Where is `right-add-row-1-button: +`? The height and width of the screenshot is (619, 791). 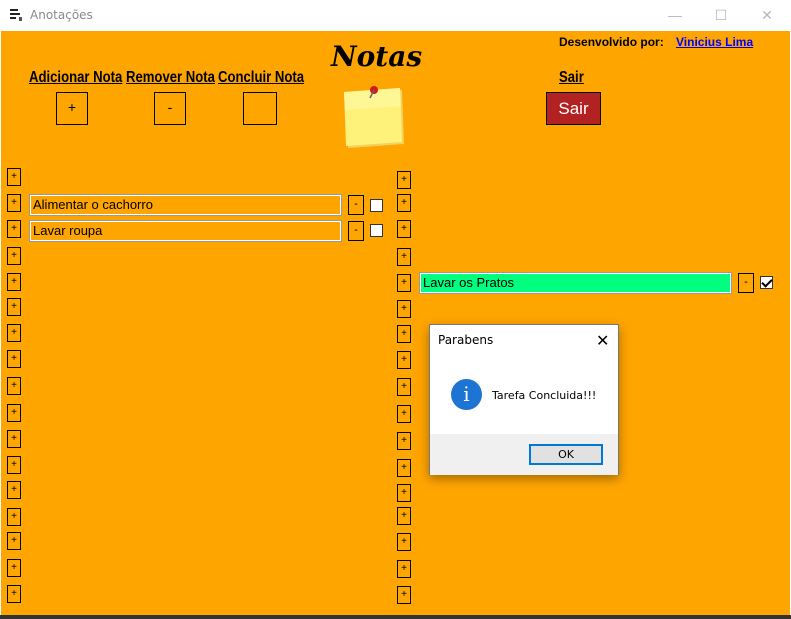 right-add-row-1-button: + is located at coordinates (404, 180).